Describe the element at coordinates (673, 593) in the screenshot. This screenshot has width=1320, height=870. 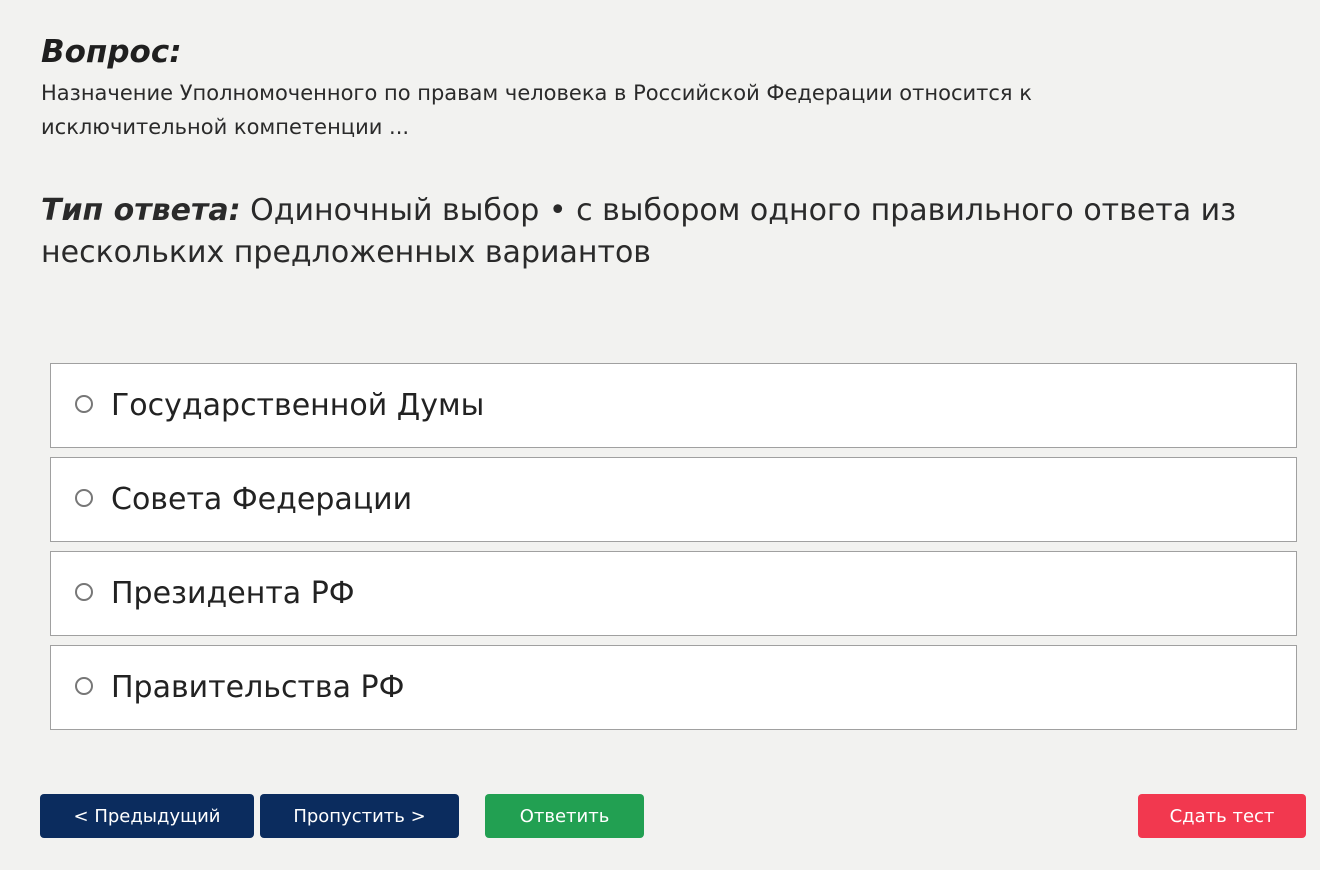
I see `answer-option: Президента РФ` at that location.